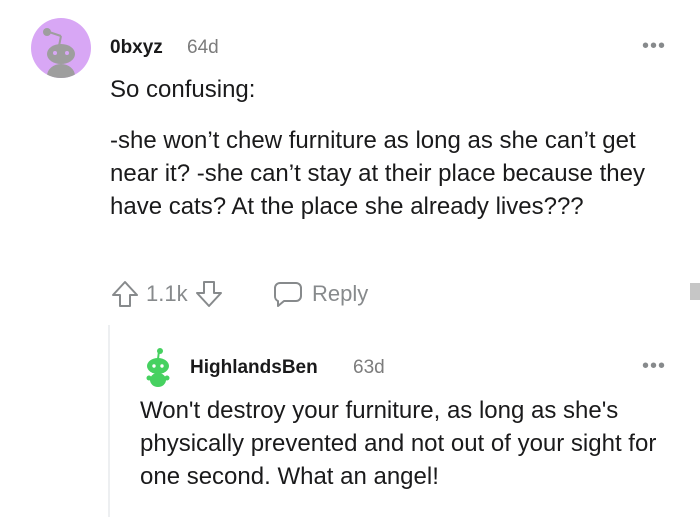 The width and height of the screenshot is (700, 517). I want to click on vote-count: 1.1k, so click(167, 293).